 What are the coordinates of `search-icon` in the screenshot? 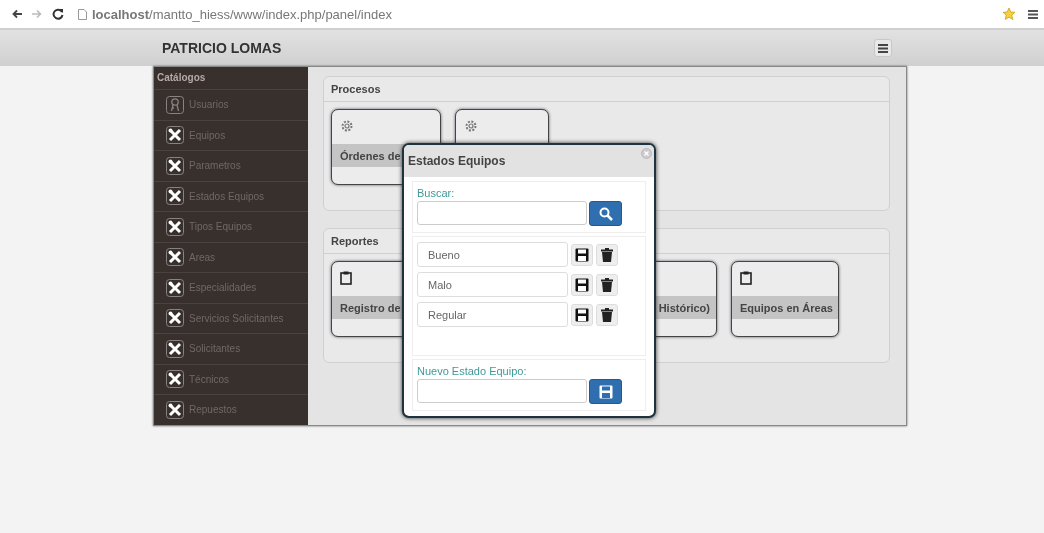 It's located at (605, 213).